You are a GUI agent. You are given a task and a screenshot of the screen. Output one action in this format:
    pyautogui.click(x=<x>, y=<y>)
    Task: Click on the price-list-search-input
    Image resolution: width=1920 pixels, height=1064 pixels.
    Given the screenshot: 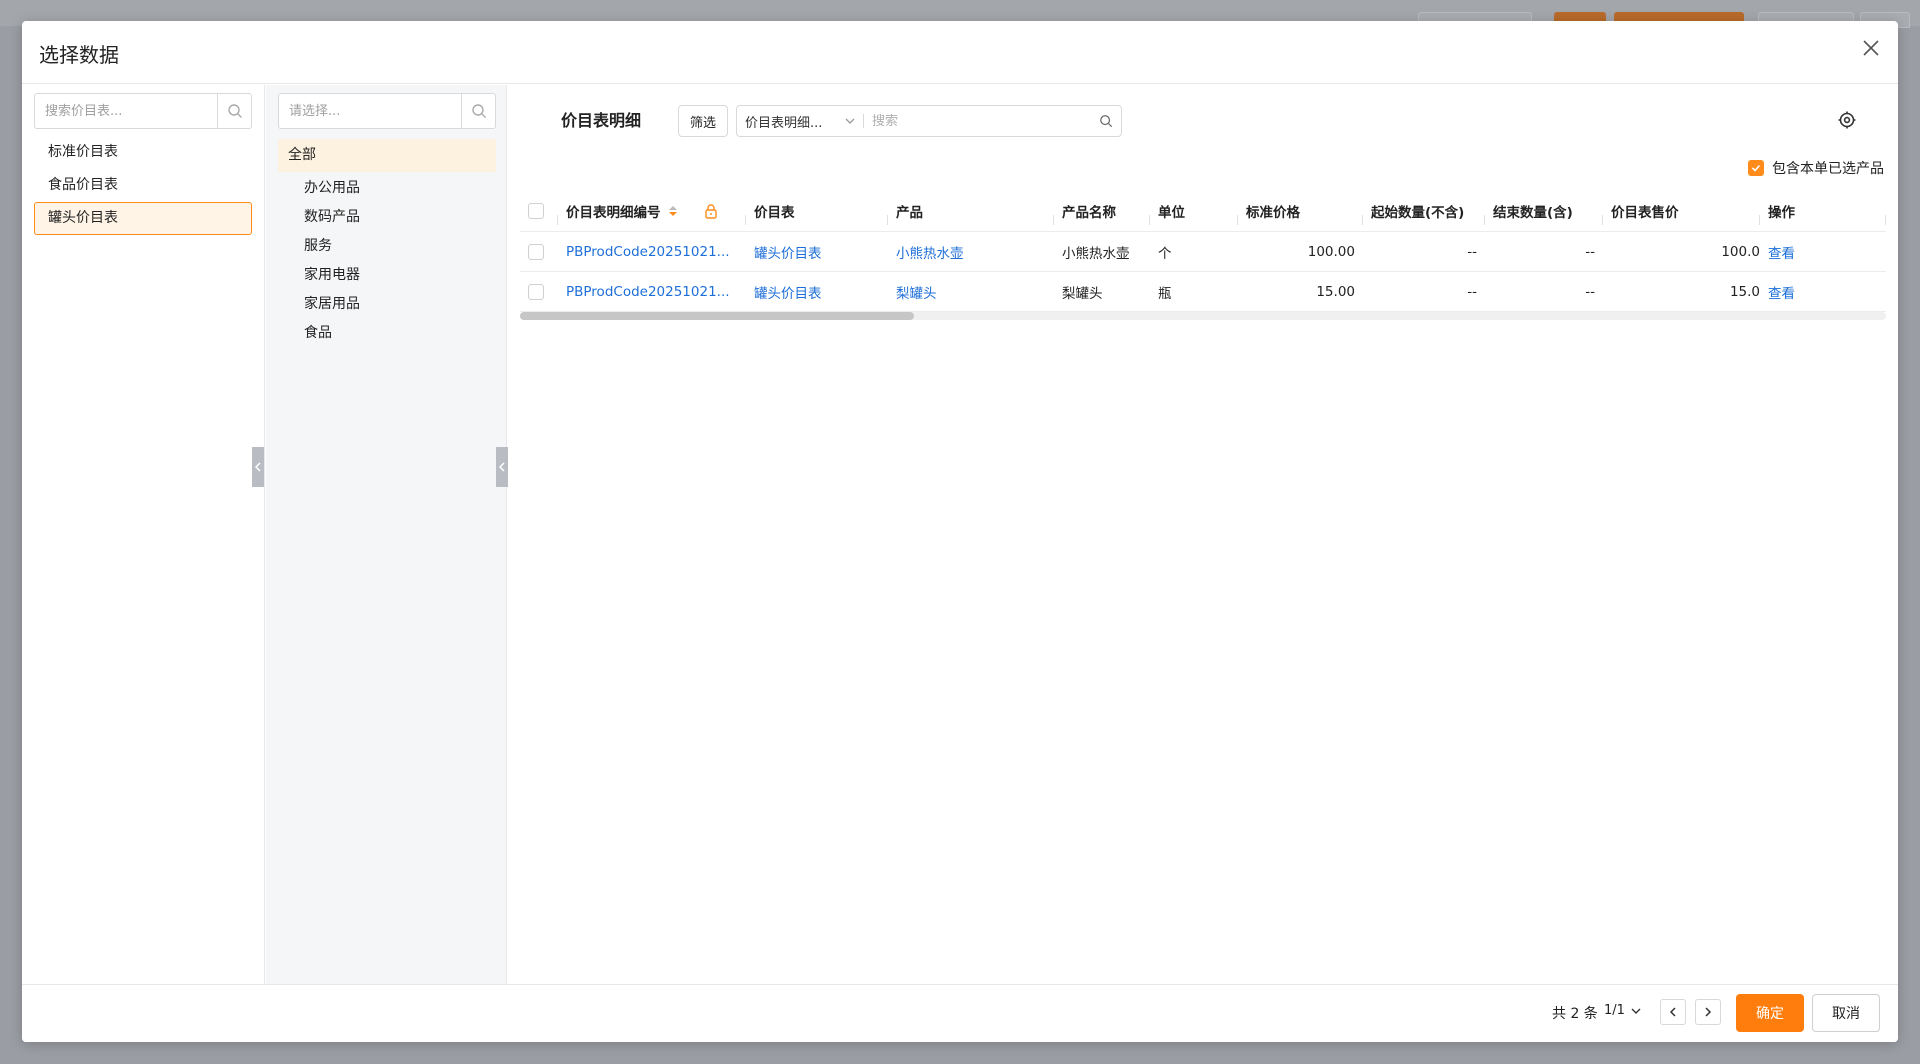 What is the action you would take?
    pyautogui.click(x=126, y=111)
    